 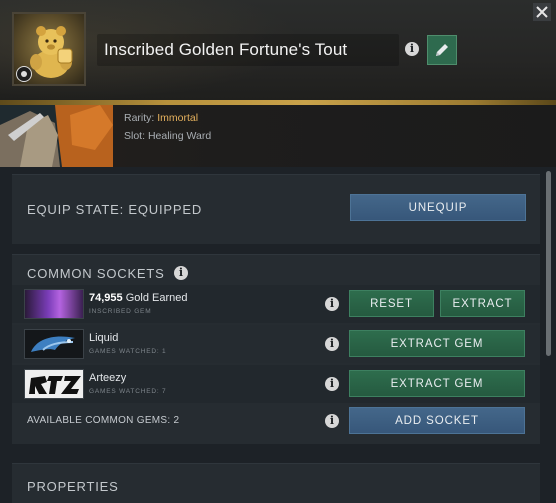 I want to click on reset-button: RESET, so click(x=391, y=303).